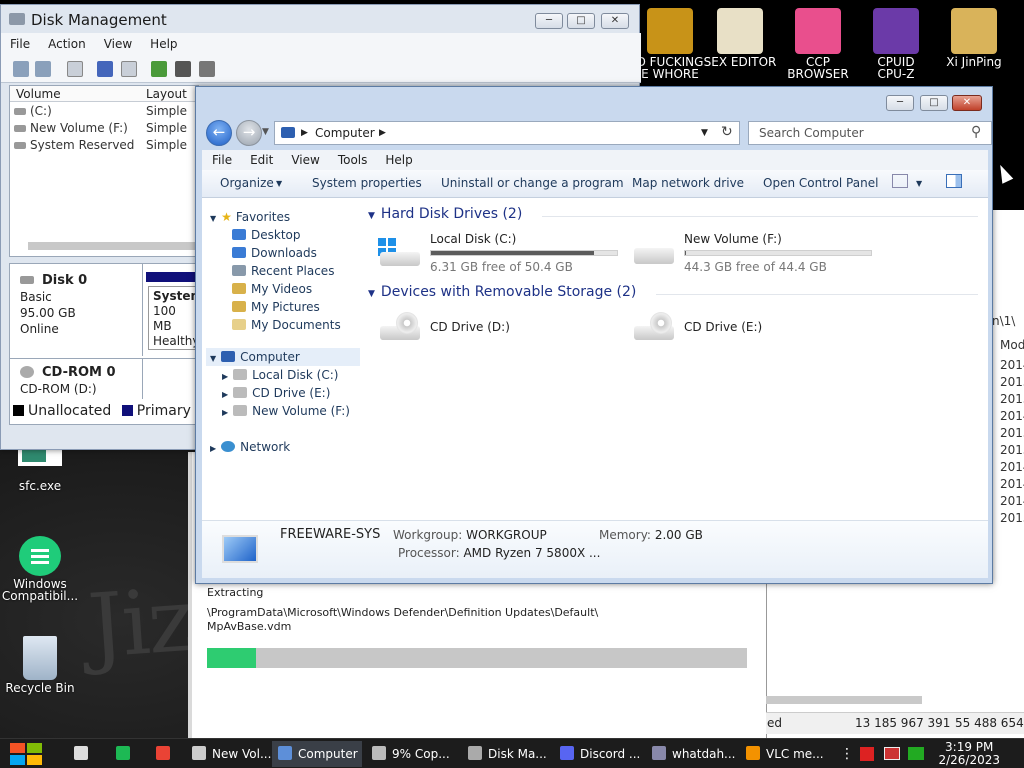  What do you see at coordinates (249, 133) in the screenshot?
I see `forward-button: →` at bounding box center [249, 133].